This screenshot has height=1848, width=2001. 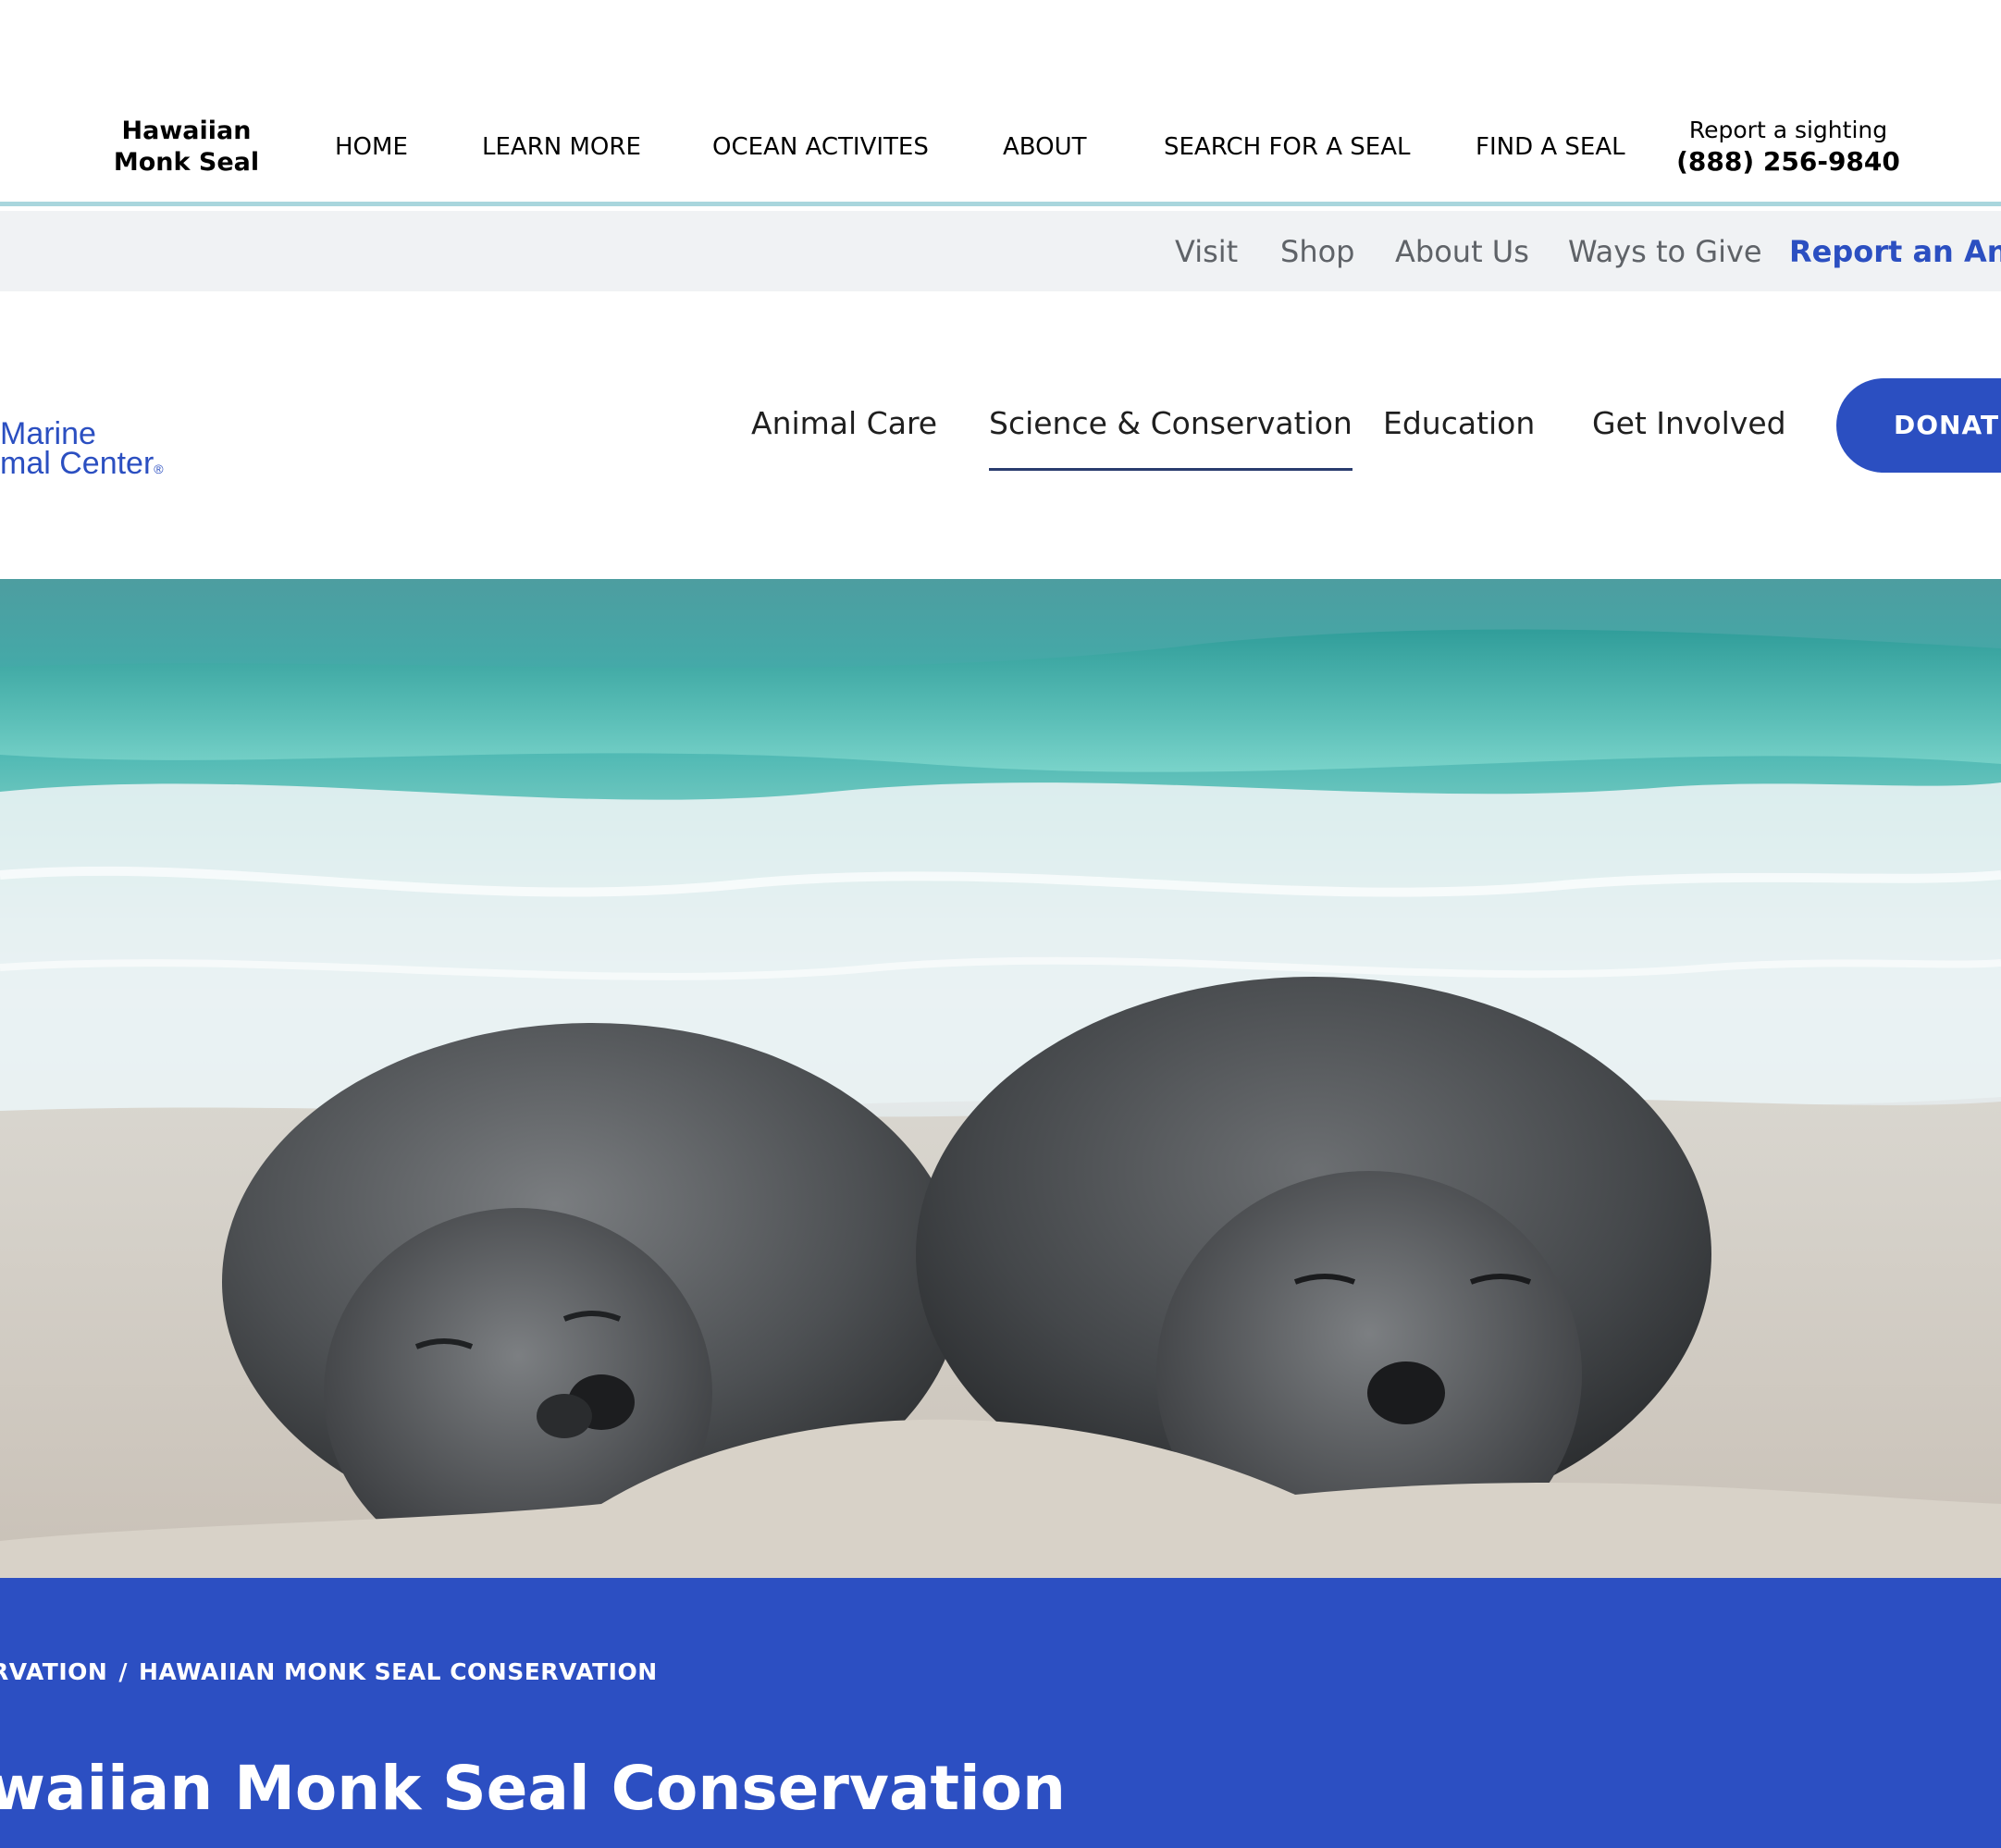 I want to click on logo-line-2-text: mal Center, so click(x=77, y=463).